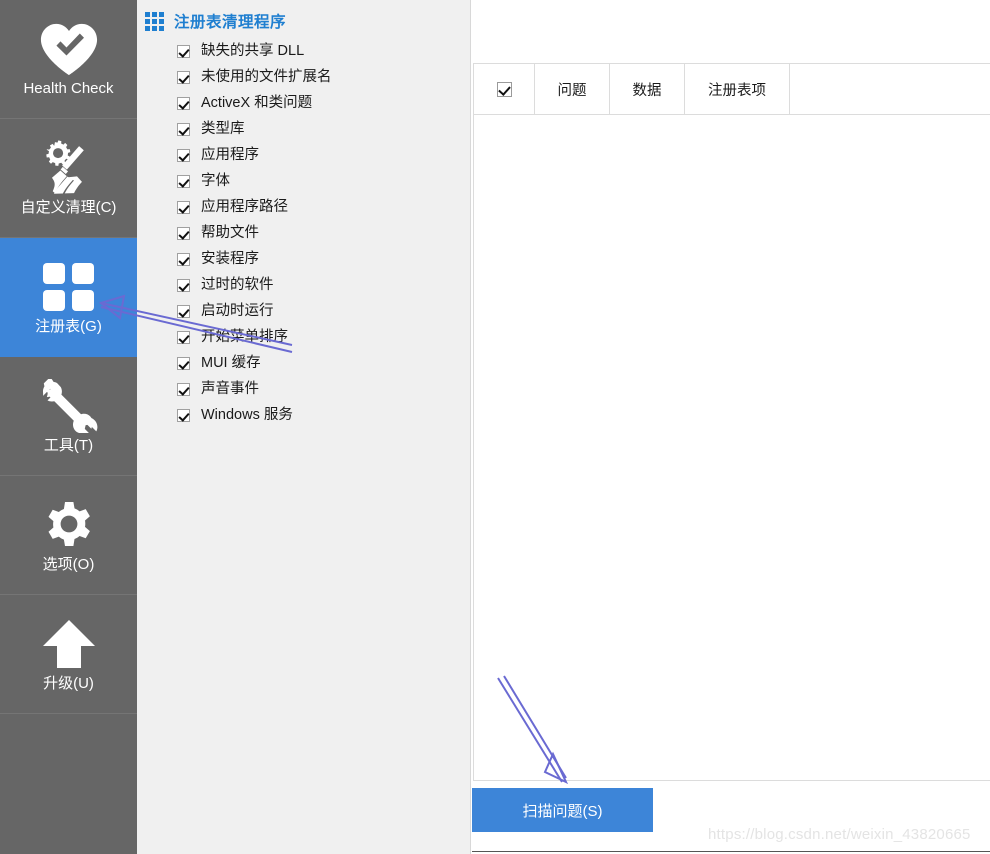 Image resolution: width=990 pixels, height=854 pixels. Describe the element at coordinates (230, 155) in the screenshot. I see `list-item-label: 应用程序` at that location.